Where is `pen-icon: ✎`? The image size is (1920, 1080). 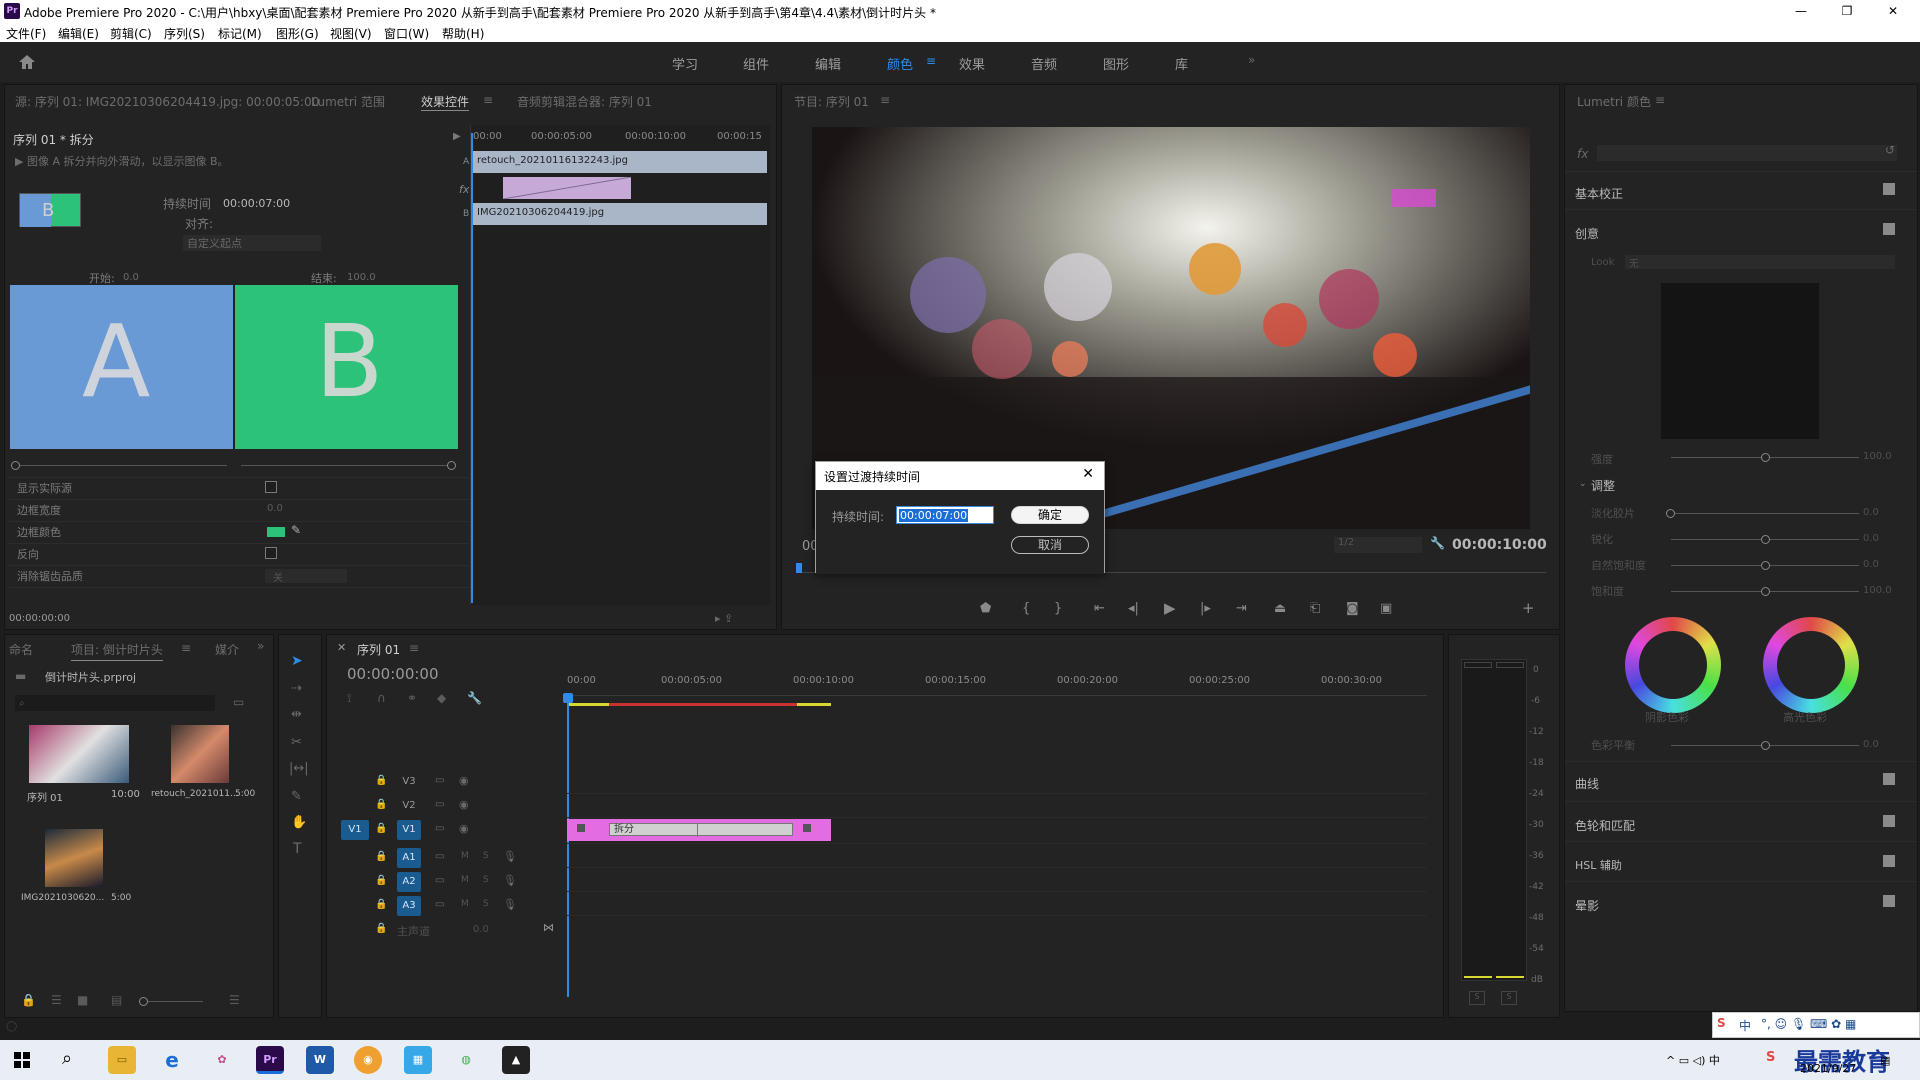
pen-icon: ✎ is located at coordinates (296, 796).